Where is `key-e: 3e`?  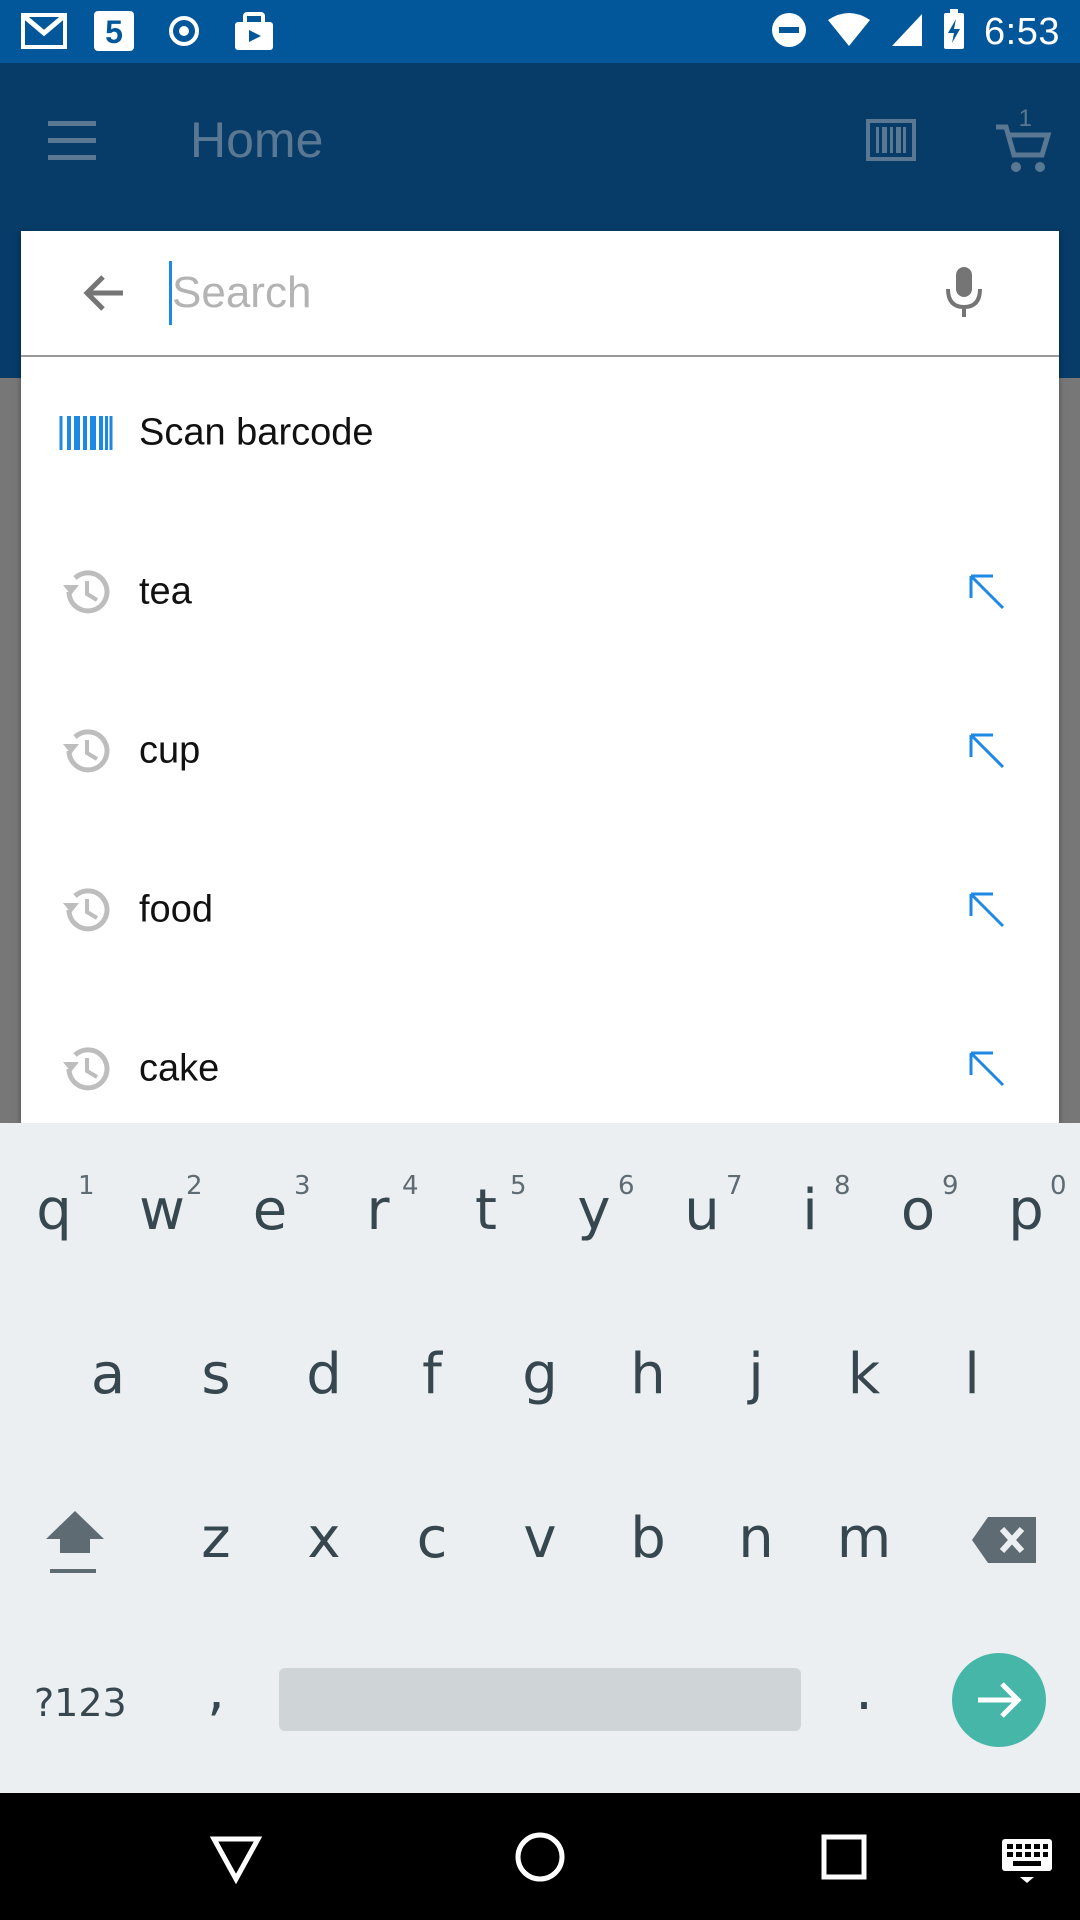
key-e: 3e is located at coordinates (274, 1205).